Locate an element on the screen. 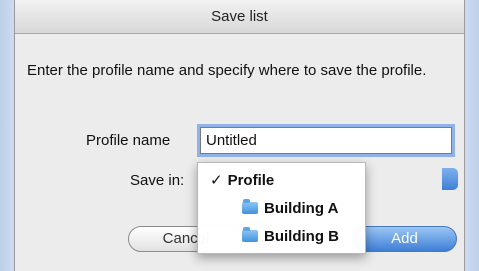 This screenshot has height=271, width=479. profile-name-label: Profile name is located at coordinates (128, 140).